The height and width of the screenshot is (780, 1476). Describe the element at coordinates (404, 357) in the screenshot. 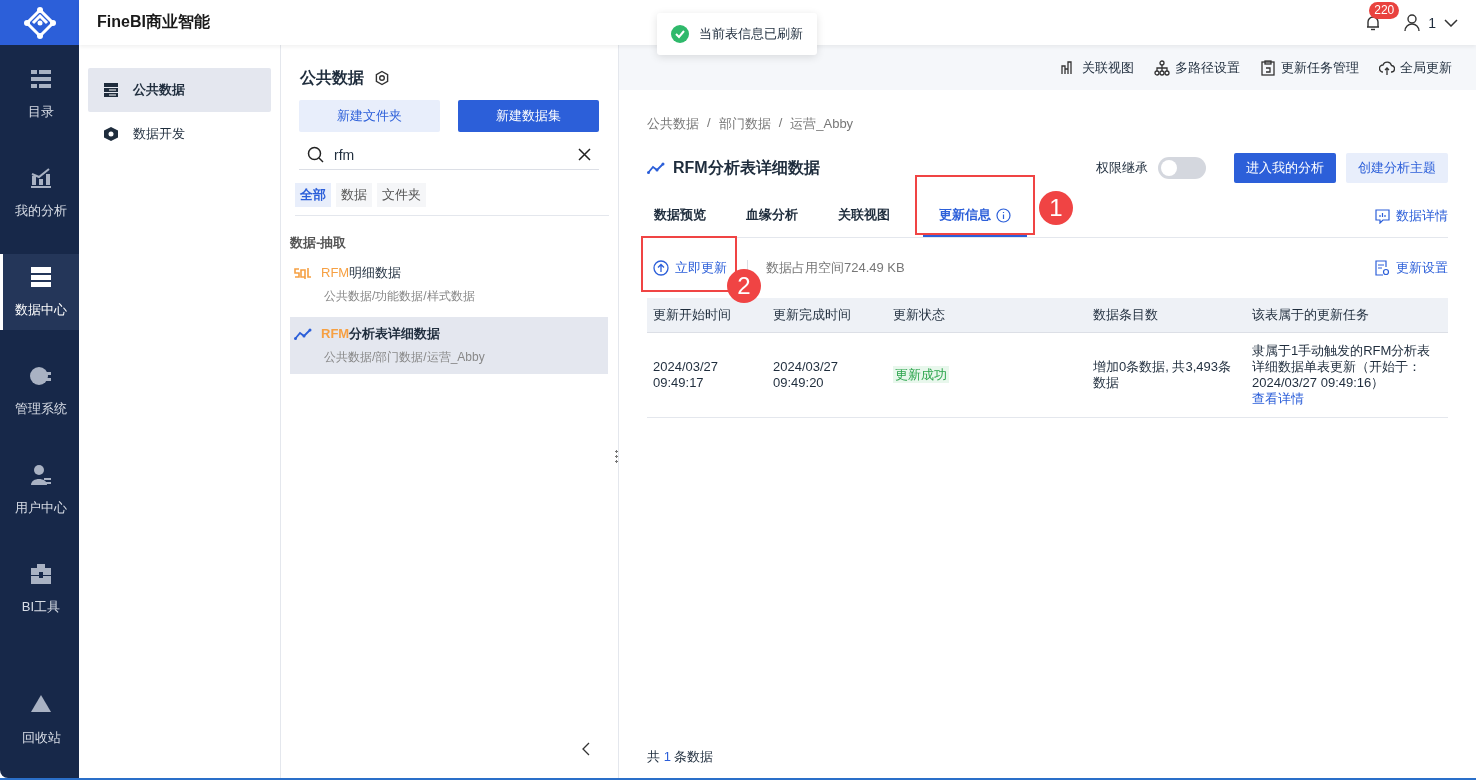

I see `dataset-path: 公共数据/部门数据/运营_Abby` at that location.